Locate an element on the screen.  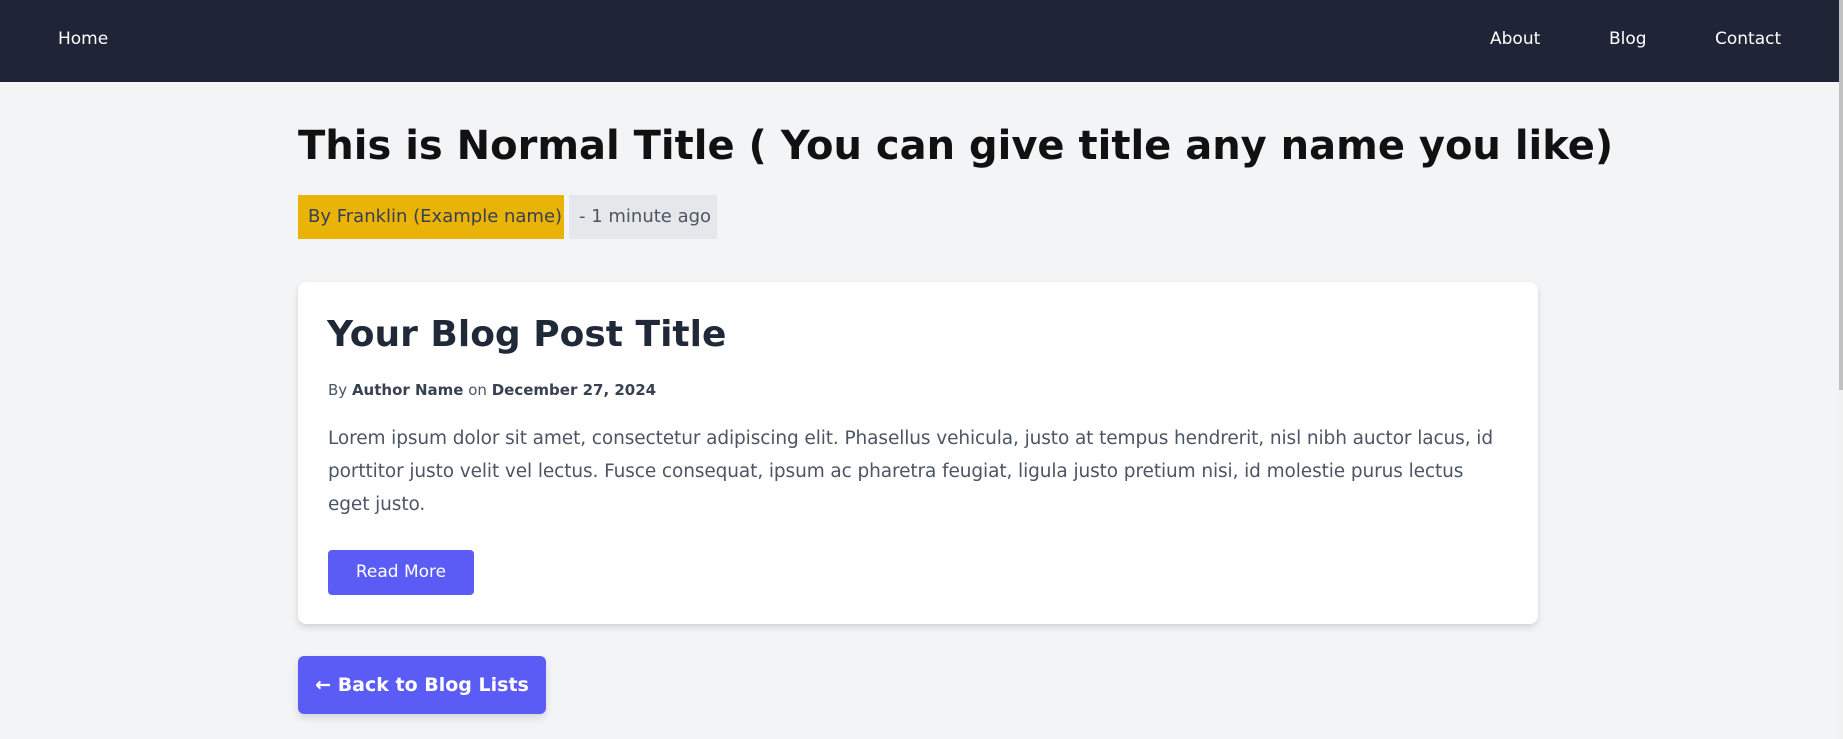
nav-link-about: About is located at coordinates (1515, 39).